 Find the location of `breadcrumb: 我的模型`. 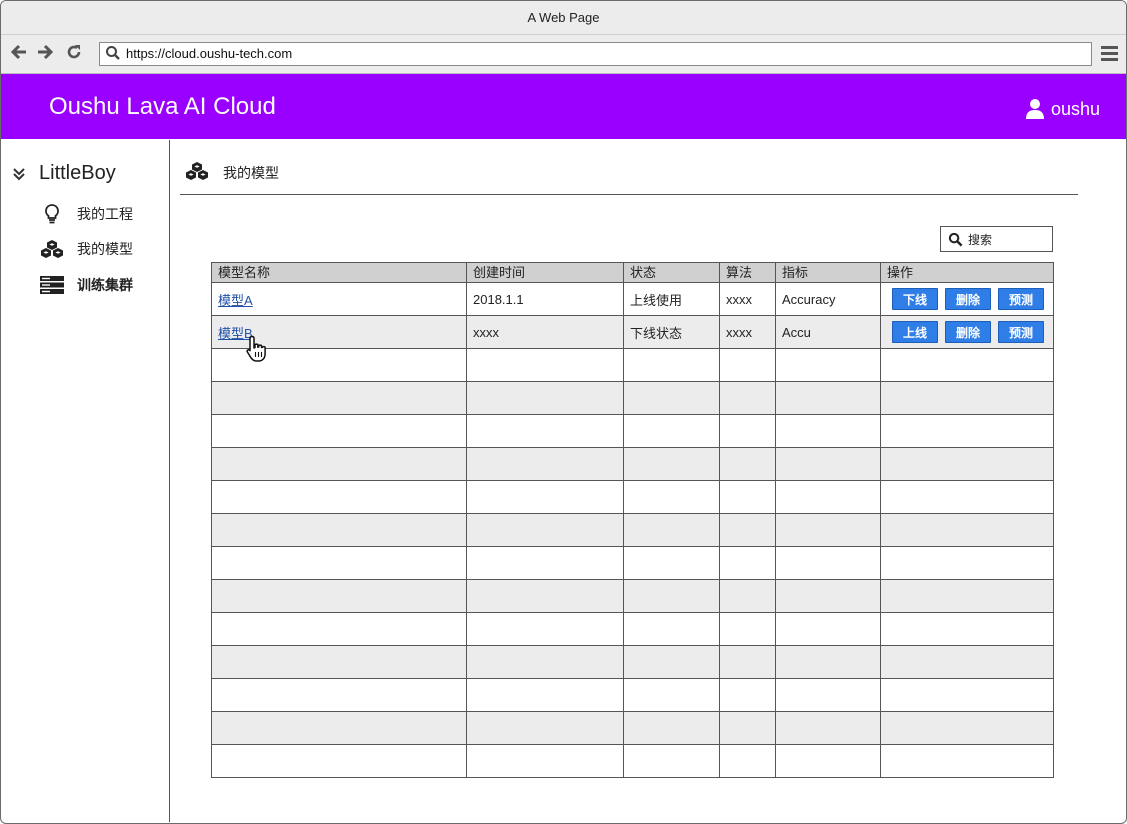

breadcrumb: 我的模型 is located at coordinates (232, 172).